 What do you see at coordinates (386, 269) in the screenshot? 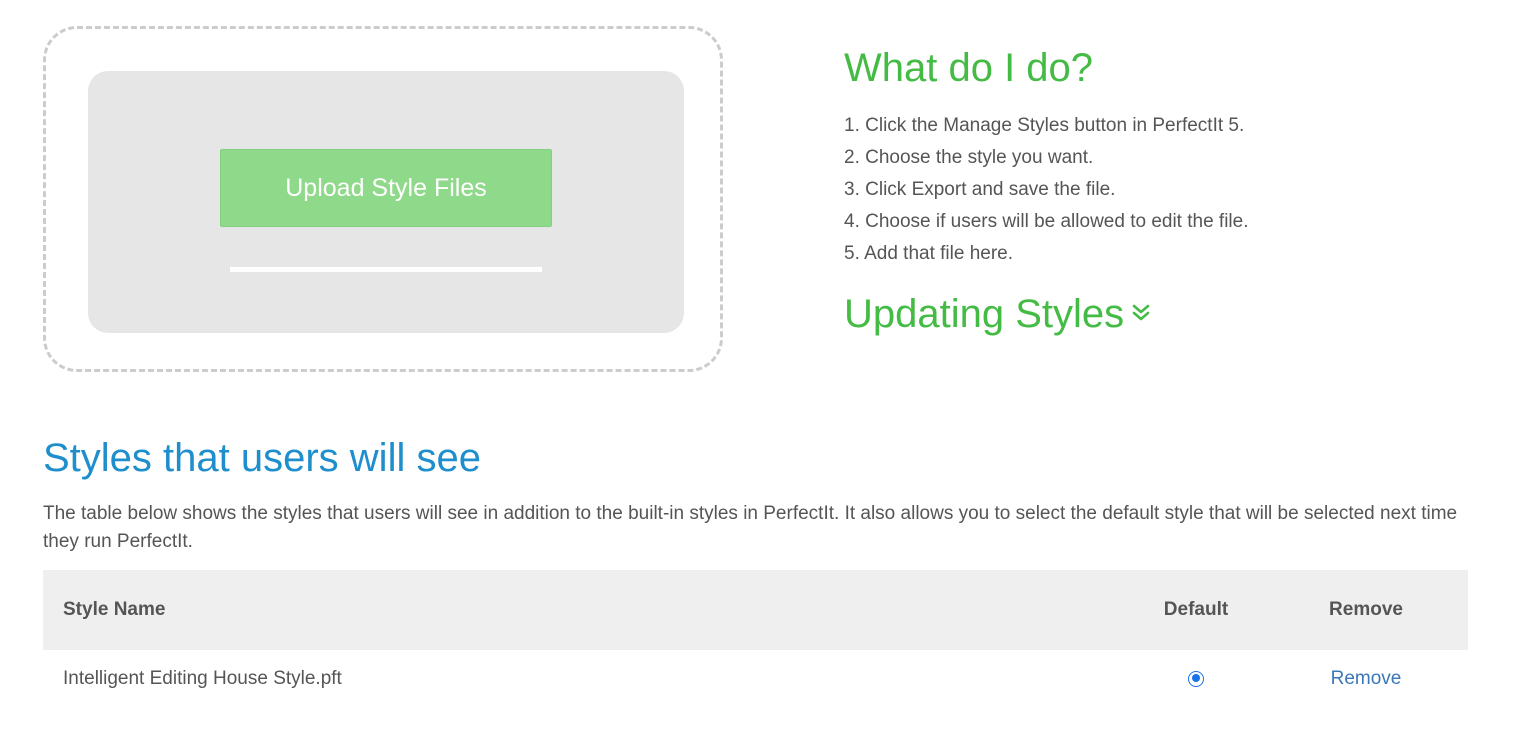
I see `upload-progress-bar` at bounding box center [386, 269].